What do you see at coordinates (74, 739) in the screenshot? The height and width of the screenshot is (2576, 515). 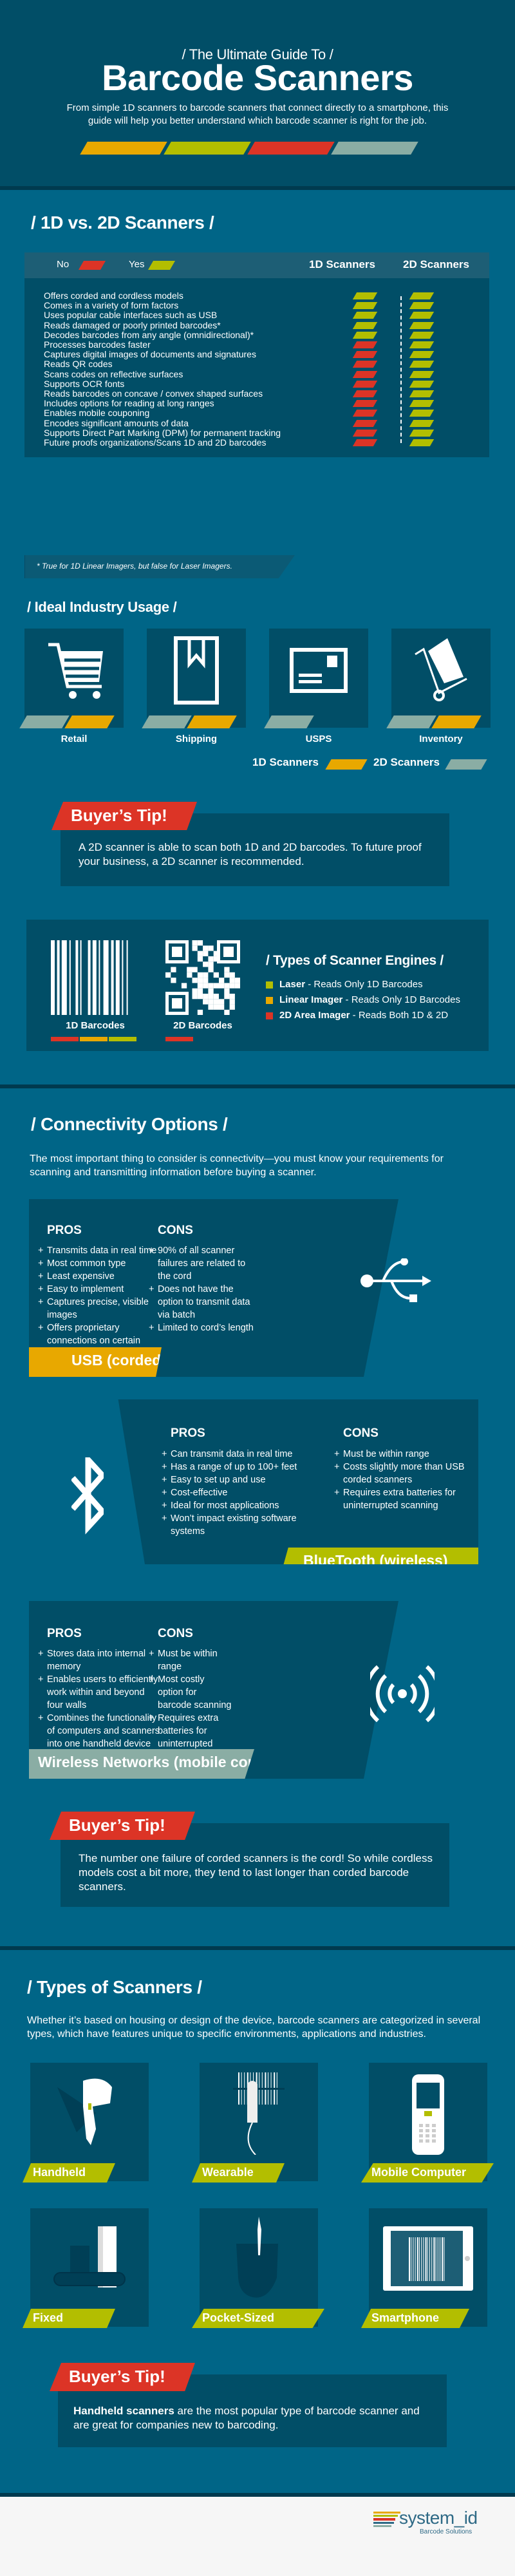 I see `industry-label: Retail` at bounding box center [74, 739].